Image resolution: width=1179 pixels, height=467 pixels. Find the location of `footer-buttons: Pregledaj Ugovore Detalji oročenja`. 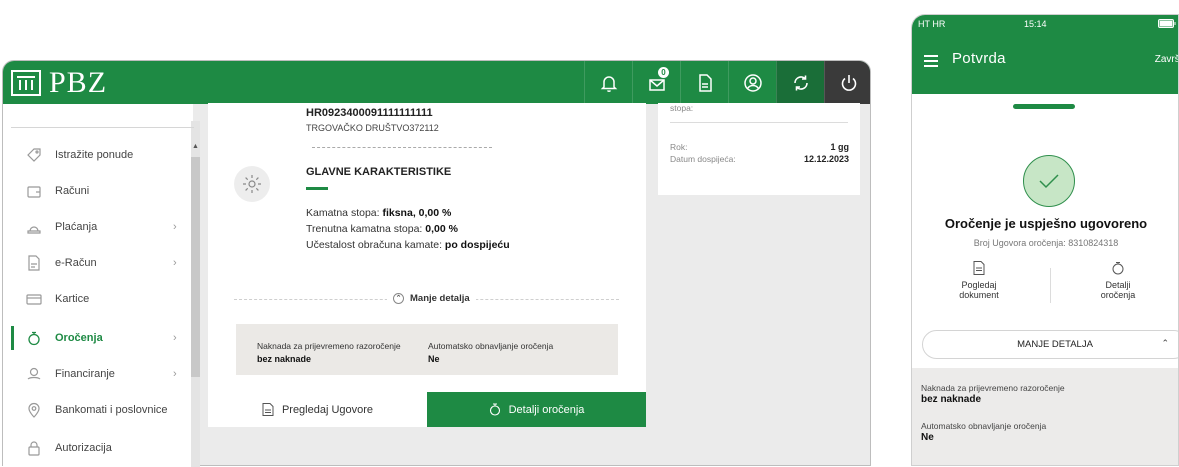

footer-buttons: Pregledaj Ugovore Detalji oročenja is located at coordinates (427, 409).